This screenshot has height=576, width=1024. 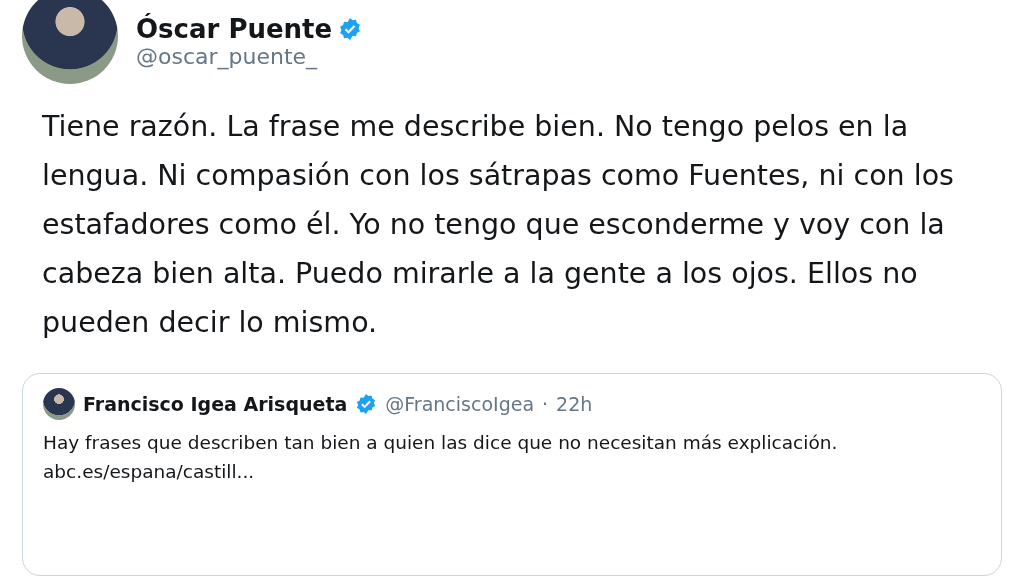 What do you see at coordinates (574, 404) in the screenshot?
I see `tweet-time: 22h` at bounding box center [574, 404].